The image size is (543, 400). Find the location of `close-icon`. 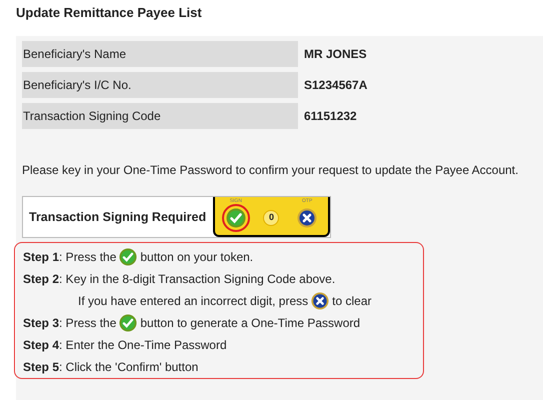

close-icon is located at coordinates (320, 301).